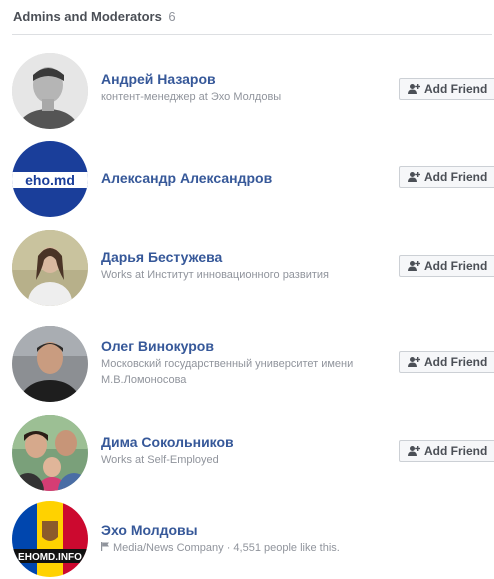 The width and height of the screenshot is (494, 579). What do you see at coordinates (252, 34) in the screenshot?
I see `divider` at bounding box center [252, 34].